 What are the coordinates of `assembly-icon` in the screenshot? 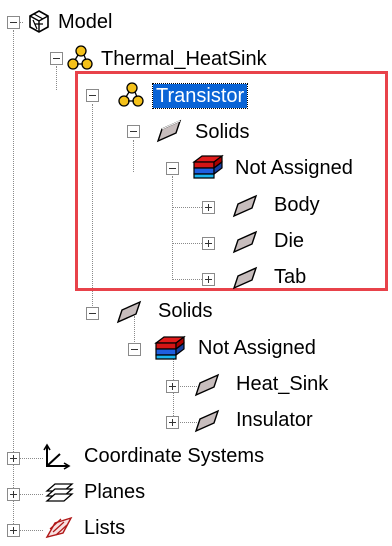 It's located at (131, 97).